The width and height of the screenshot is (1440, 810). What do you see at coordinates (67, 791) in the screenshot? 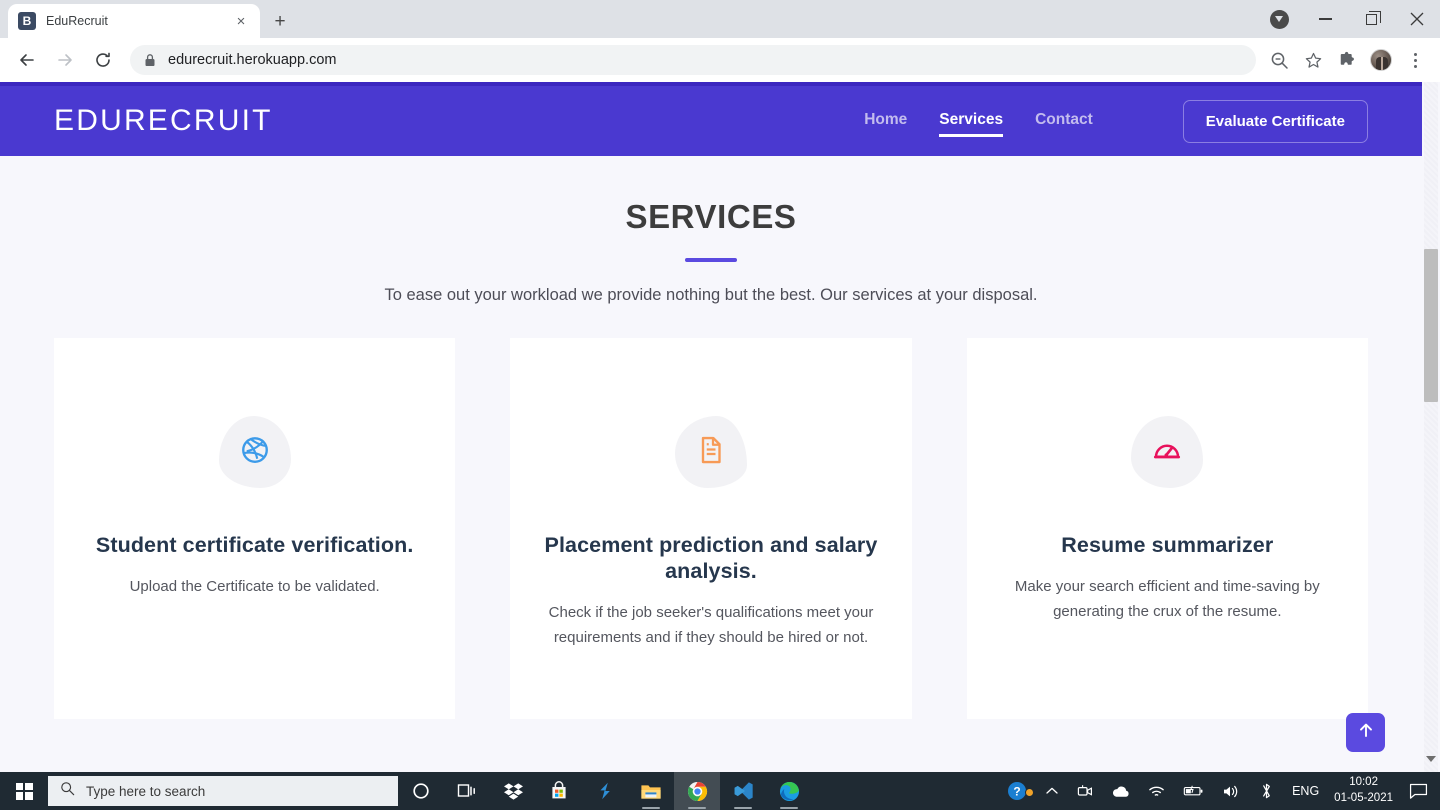
I see `search-icon` at bounding box center [67, 791].